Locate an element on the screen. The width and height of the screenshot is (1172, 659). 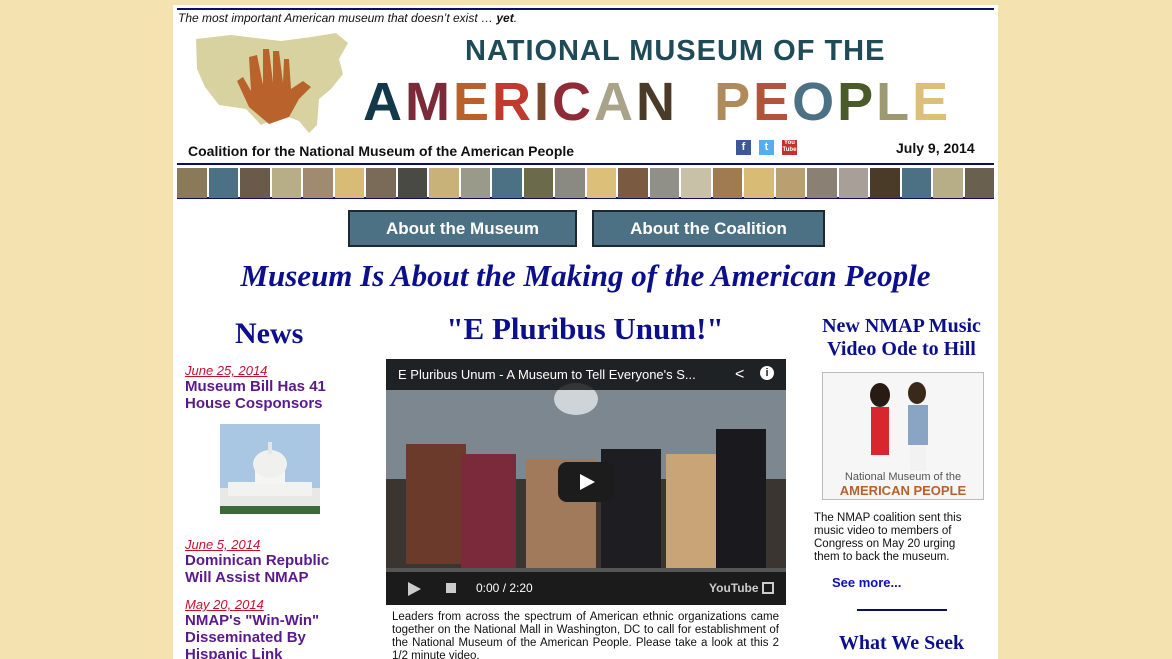
about-museum-button: About the Museum is located at coordinates (462, 228).